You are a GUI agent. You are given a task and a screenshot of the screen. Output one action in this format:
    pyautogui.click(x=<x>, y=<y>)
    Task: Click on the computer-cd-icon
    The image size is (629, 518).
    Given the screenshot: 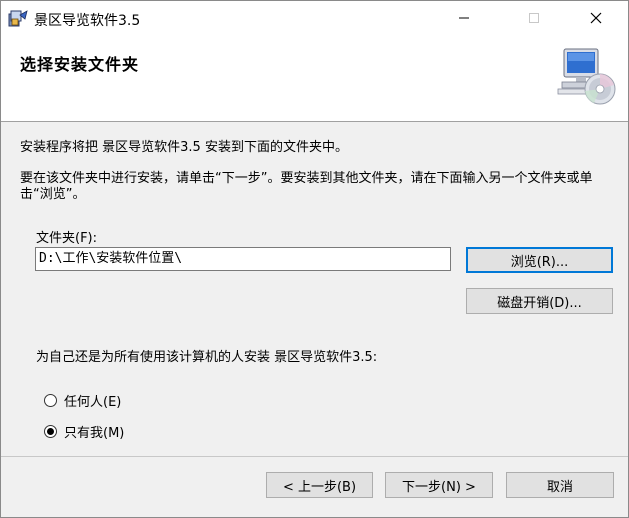 What is the action you would take?
    pyautogui.click(x=586, y=76)
    